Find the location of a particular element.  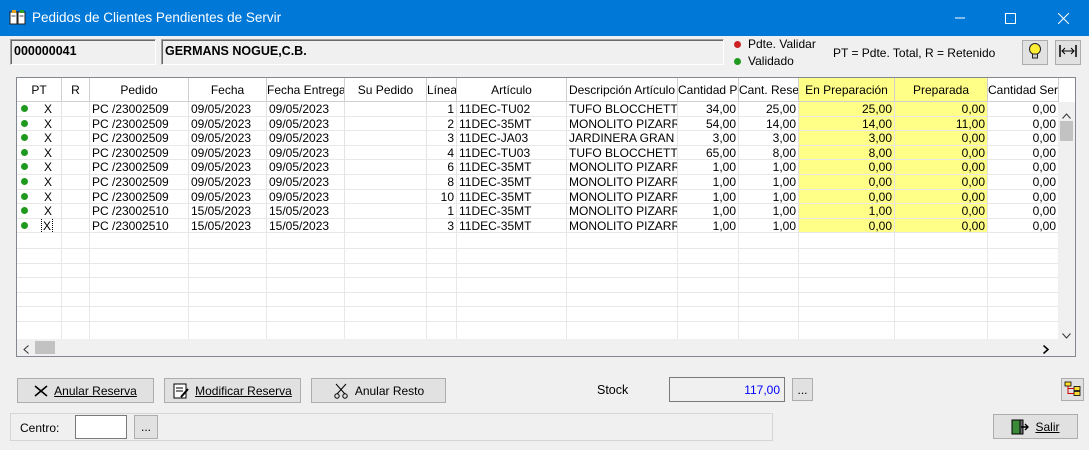

tree-view-button is located at coordinates (1072, 389).